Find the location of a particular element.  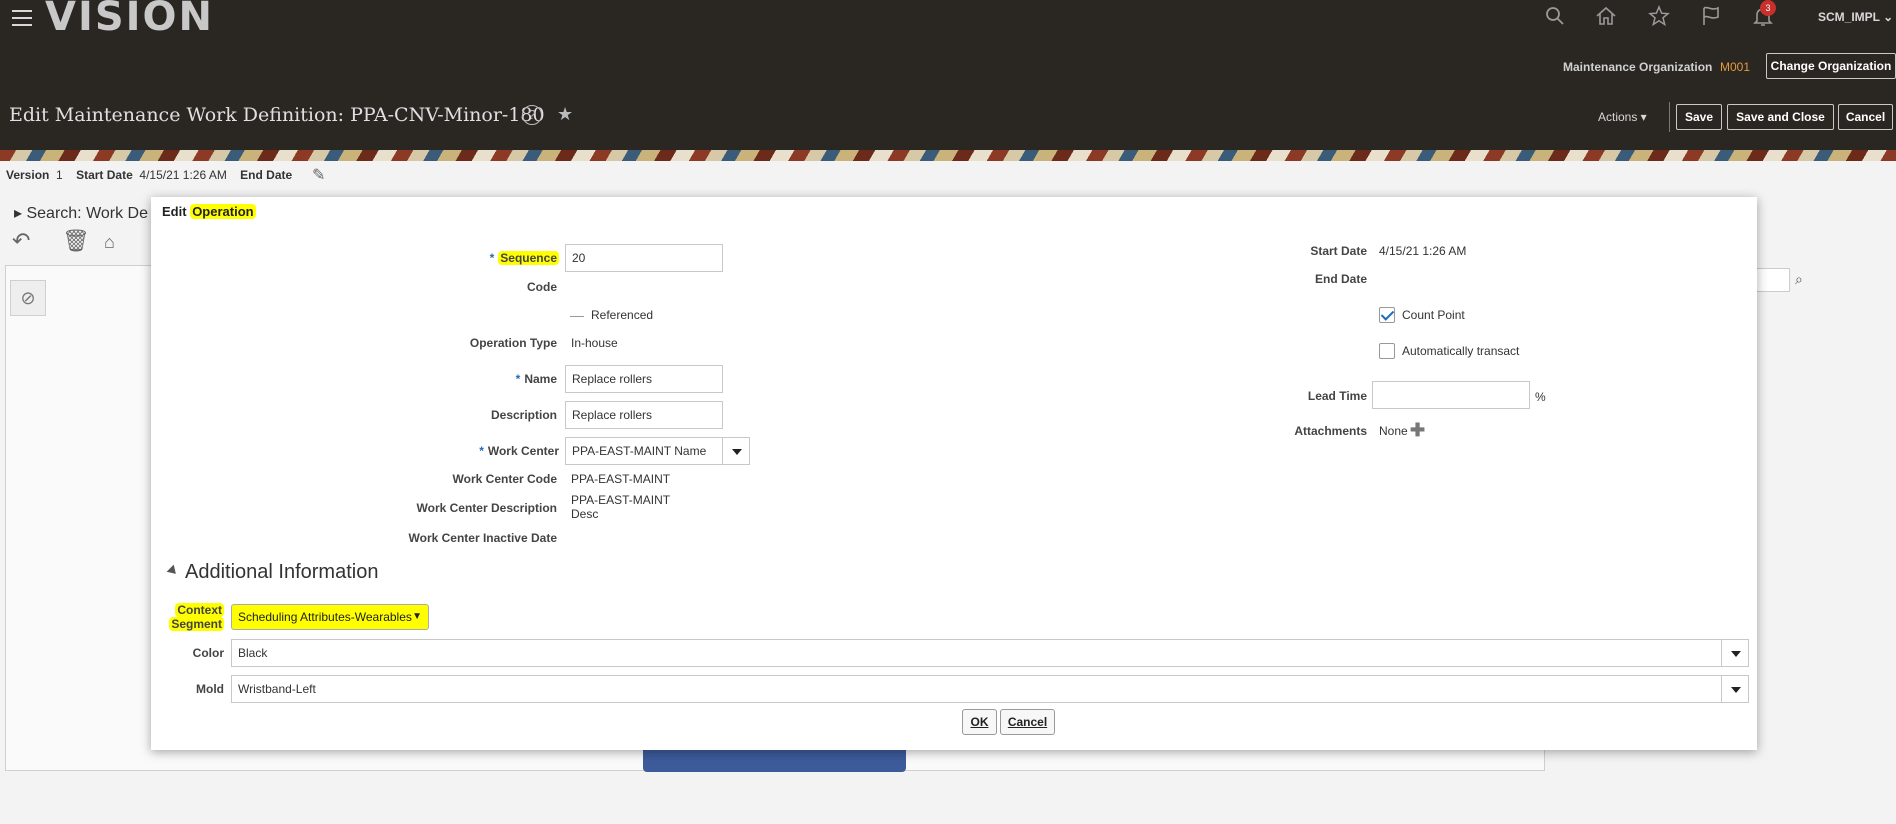

chevron-down-icon: ▼ is located at coordinates (417, 616).